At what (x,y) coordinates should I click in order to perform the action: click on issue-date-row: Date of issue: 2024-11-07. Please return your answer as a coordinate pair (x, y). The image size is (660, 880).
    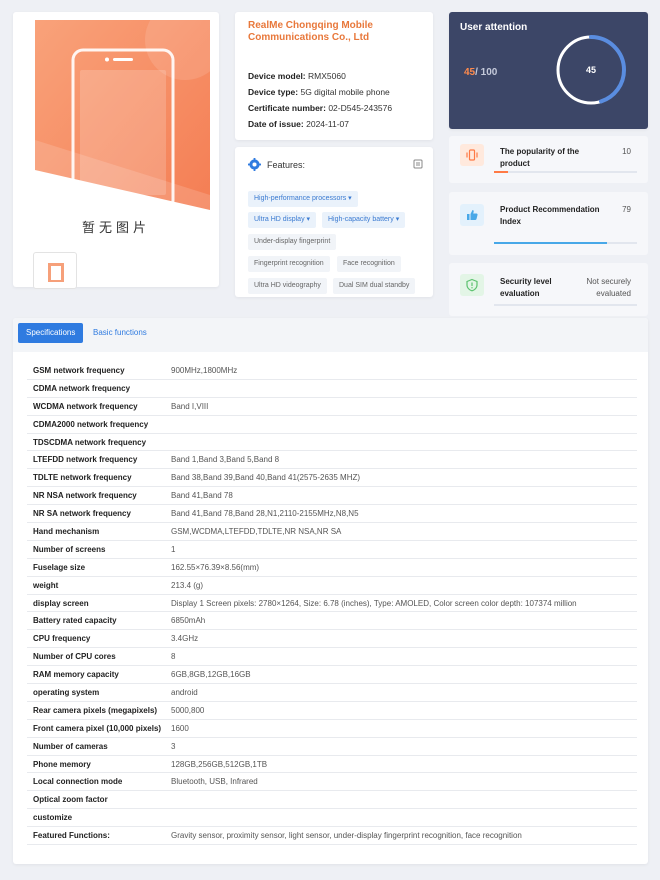
    Looking at the image, I should click on (298, 124).